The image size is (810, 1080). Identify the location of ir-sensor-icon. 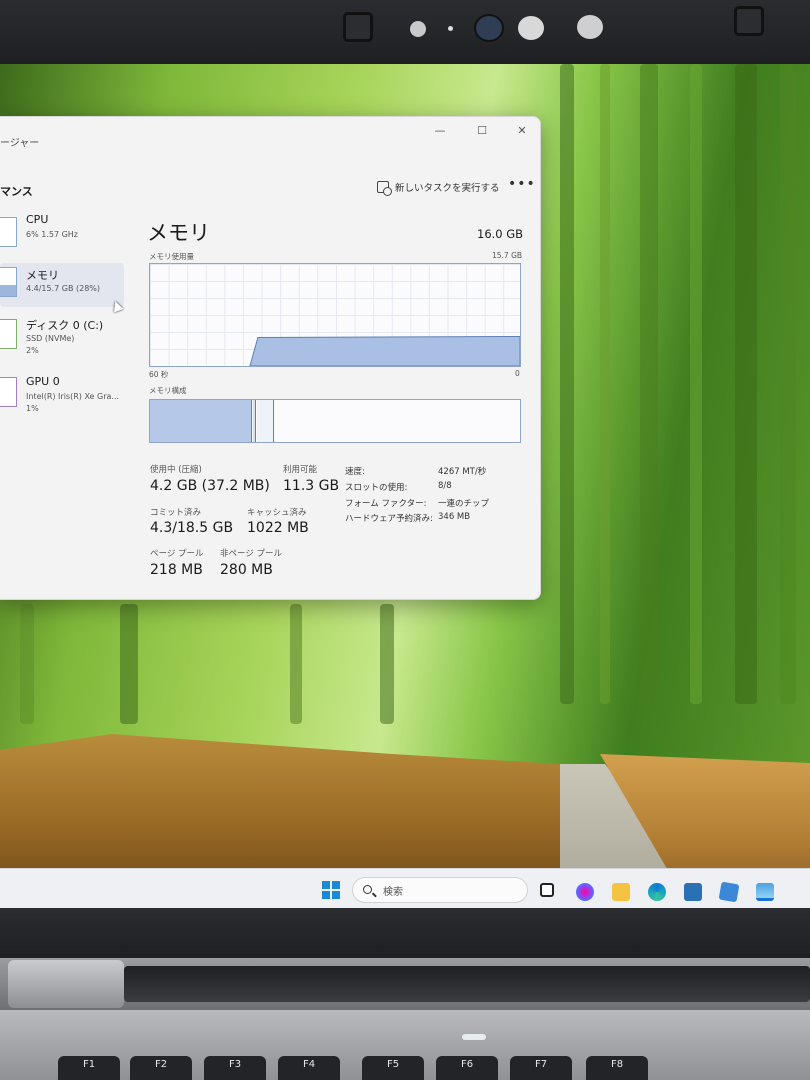
(418, 29).